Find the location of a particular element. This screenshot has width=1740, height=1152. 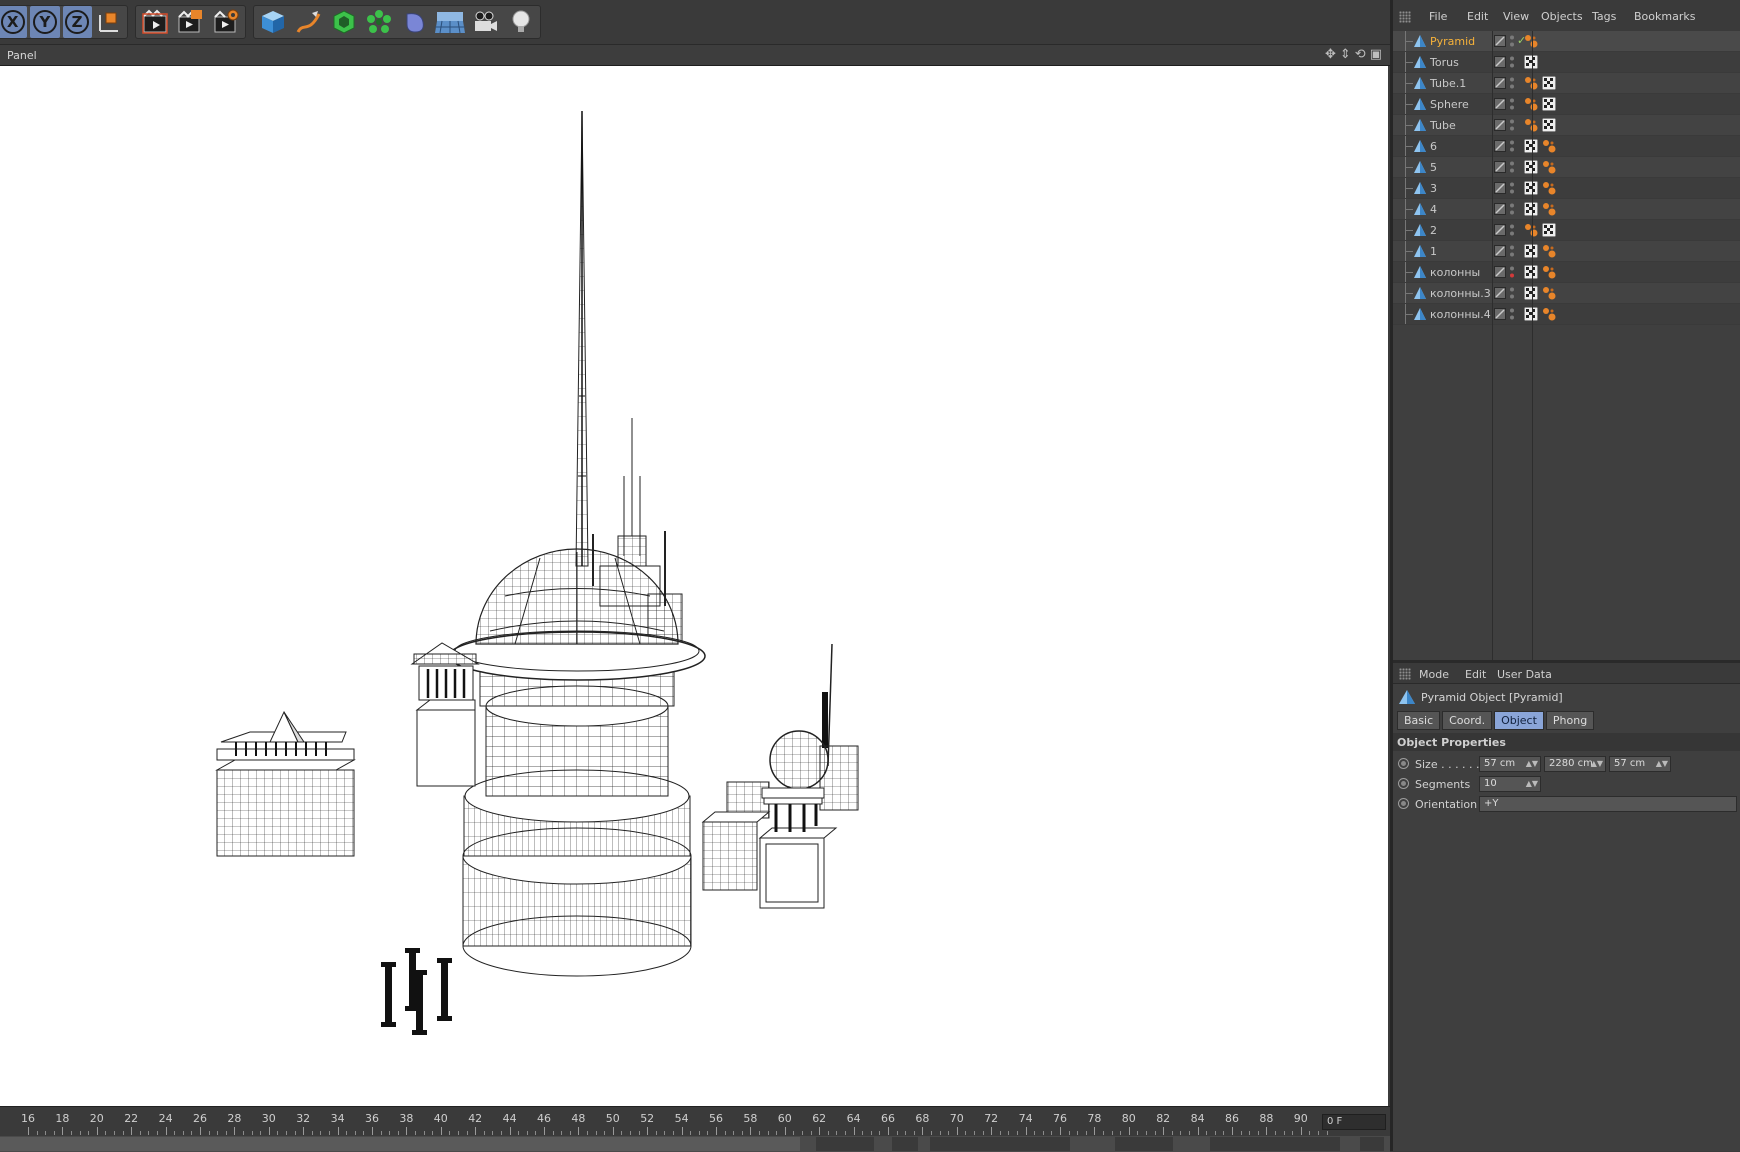

object-row: 2 is located at coordinates (1566, 230).